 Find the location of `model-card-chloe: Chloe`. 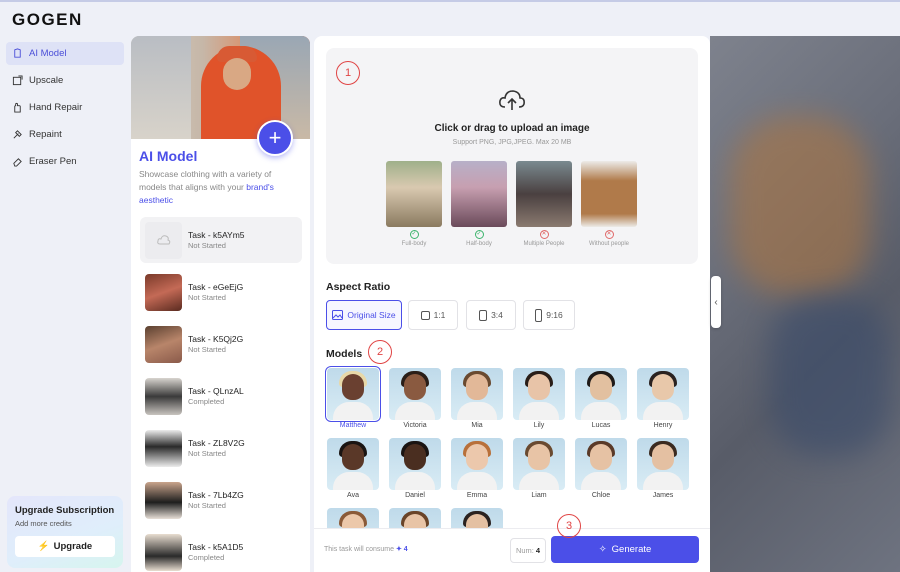

model-card-chloe: Chloe is located at coordinates (601, 468).